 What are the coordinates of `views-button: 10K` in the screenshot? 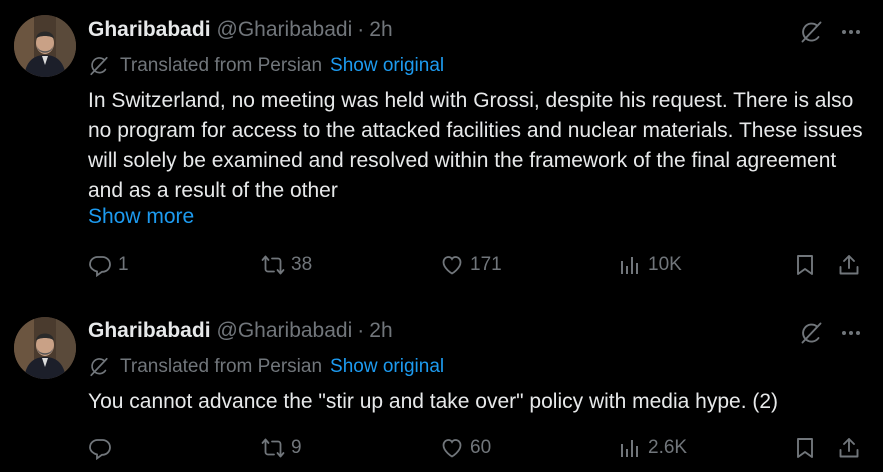 It's located at (650, 265).